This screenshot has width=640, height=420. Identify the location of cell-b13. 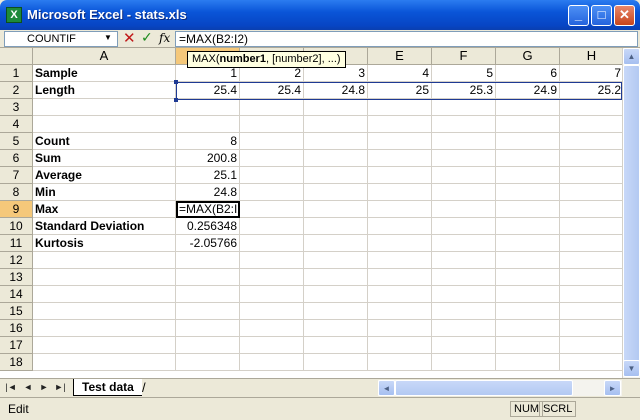
(208, 277).